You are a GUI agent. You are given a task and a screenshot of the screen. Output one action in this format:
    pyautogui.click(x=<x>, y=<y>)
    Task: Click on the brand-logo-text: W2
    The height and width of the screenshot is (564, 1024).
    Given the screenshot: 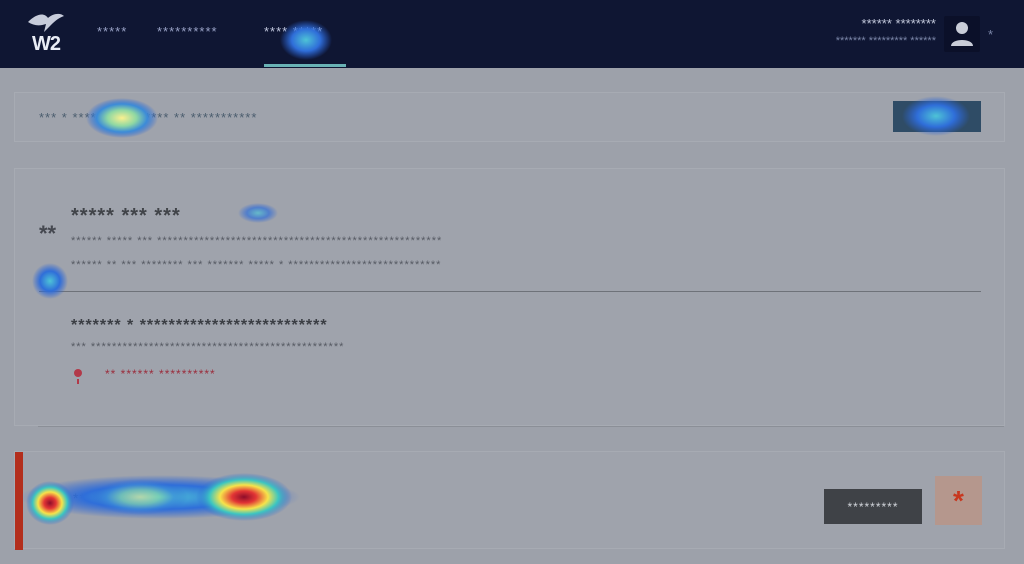 What is the action you would take?
    pyautogui.click(x=46, y=44)
    